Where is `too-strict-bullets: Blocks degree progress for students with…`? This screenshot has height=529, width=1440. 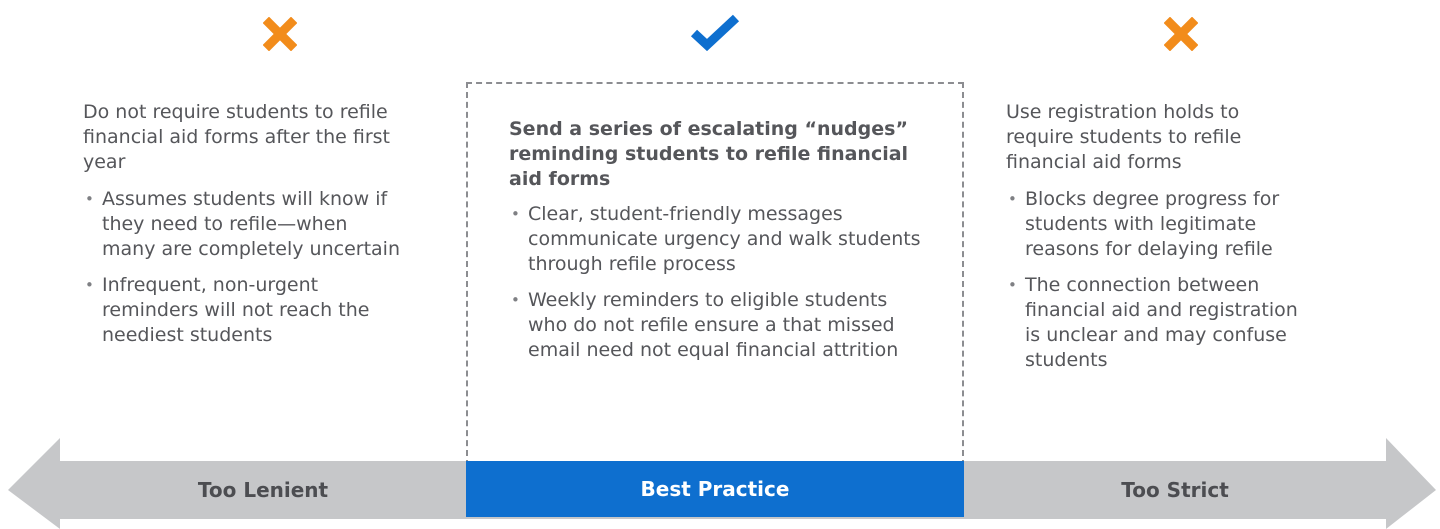
too-strict-bullets: Blocks degree progress for students with… is located at coordinates (1156, 280).